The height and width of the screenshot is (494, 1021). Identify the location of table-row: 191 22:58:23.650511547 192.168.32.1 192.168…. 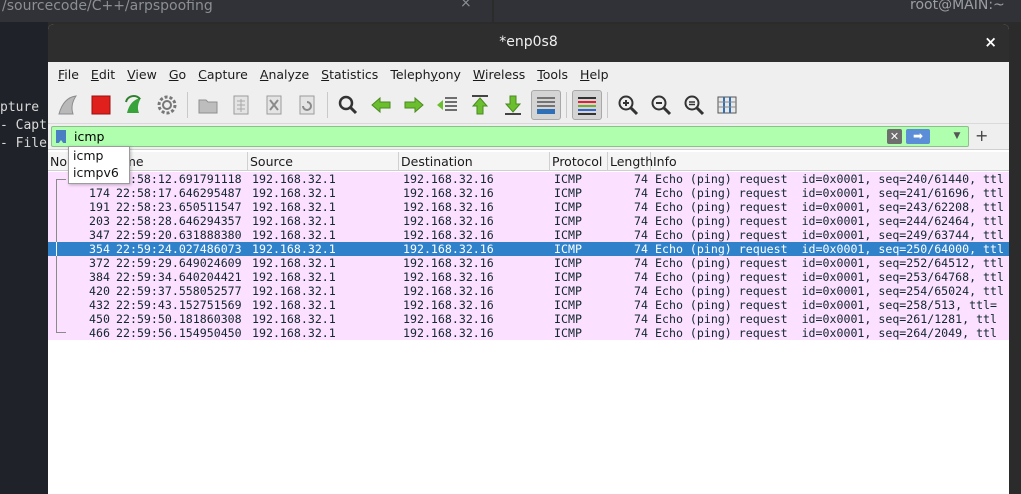
(528, 207).